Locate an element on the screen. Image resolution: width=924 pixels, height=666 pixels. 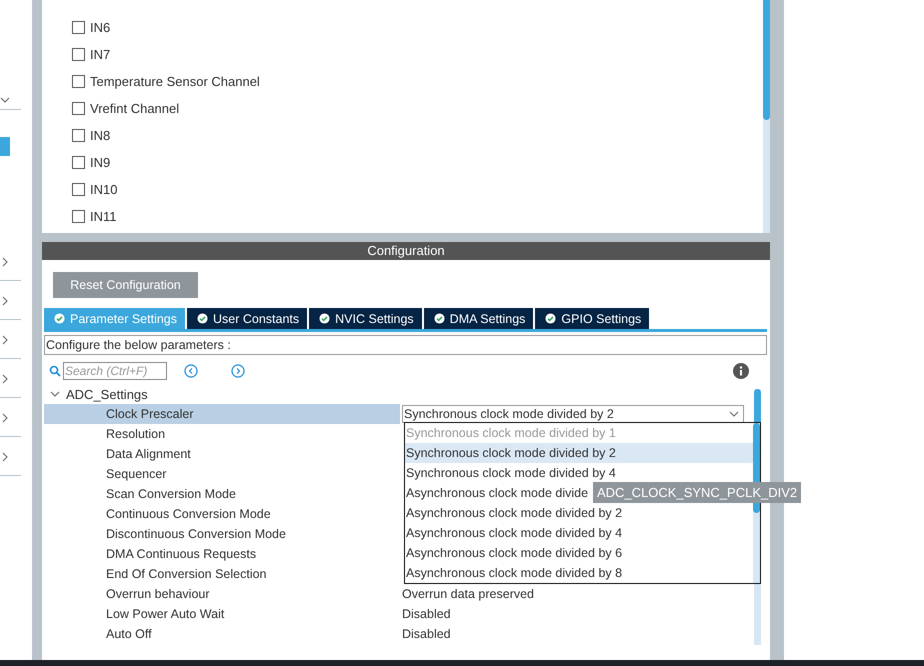
dropdown-option: Asynchronous clock mode divided by 8 is located at coordinates (579, 573).